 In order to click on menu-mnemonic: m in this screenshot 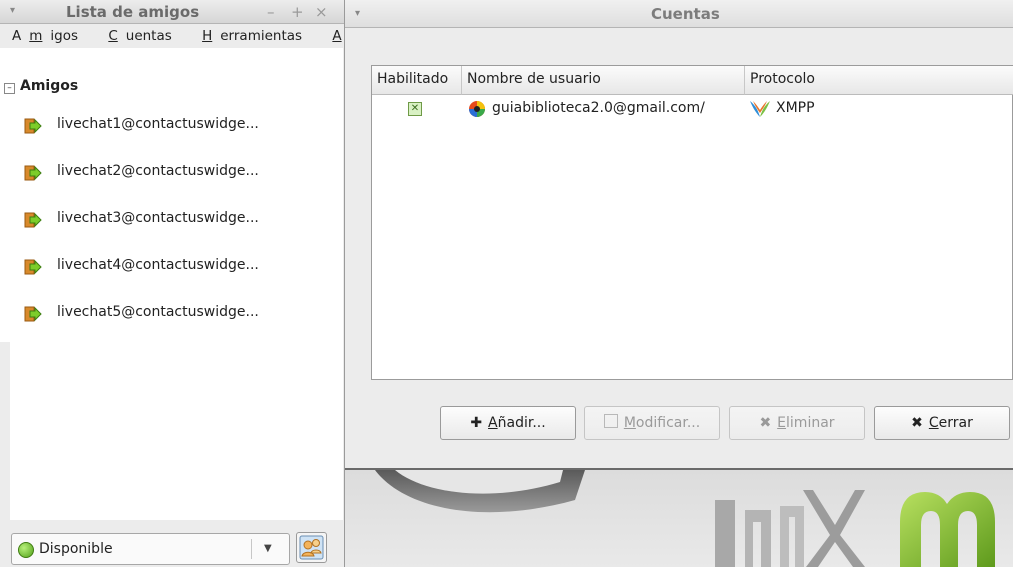, I will do `click(36, 36)`.